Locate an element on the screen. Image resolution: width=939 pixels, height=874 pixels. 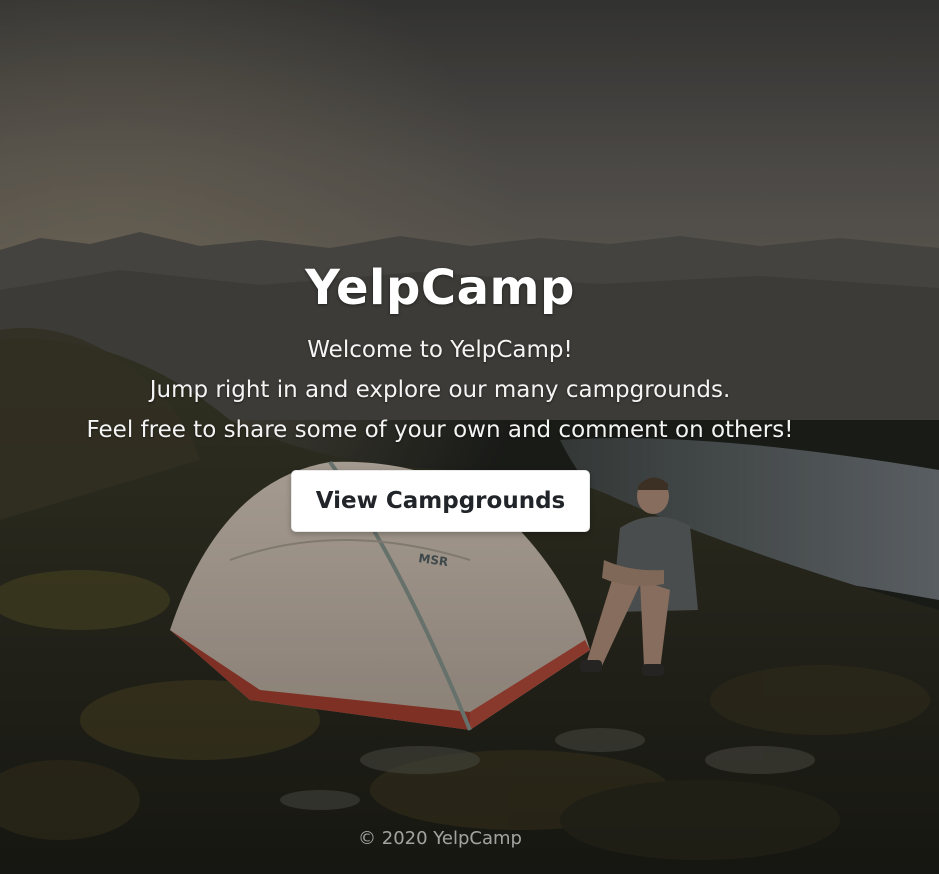
footer-copyright: © 2020 YelpCamp is located at coordinates (440, 838).